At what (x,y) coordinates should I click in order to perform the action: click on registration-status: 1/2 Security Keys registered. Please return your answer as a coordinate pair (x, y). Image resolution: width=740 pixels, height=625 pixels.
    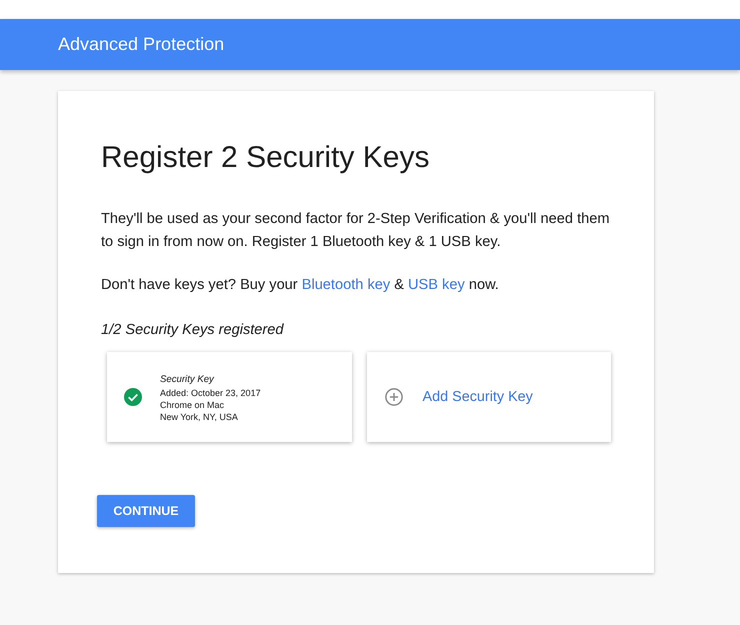
    Looking at the image, I should click on (193, 330).